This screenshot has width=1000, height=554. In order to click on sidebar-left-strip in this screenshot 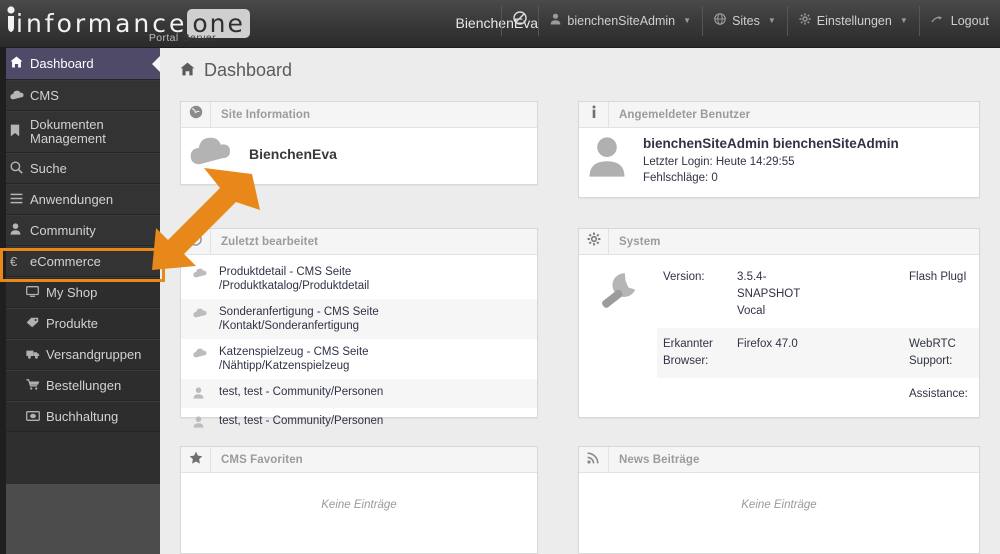, I will do `click(3, 301)`.